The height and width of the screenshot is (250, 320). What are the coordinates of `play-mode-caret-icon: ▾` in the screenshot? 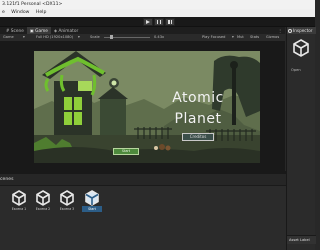 It's located at (233, 37).